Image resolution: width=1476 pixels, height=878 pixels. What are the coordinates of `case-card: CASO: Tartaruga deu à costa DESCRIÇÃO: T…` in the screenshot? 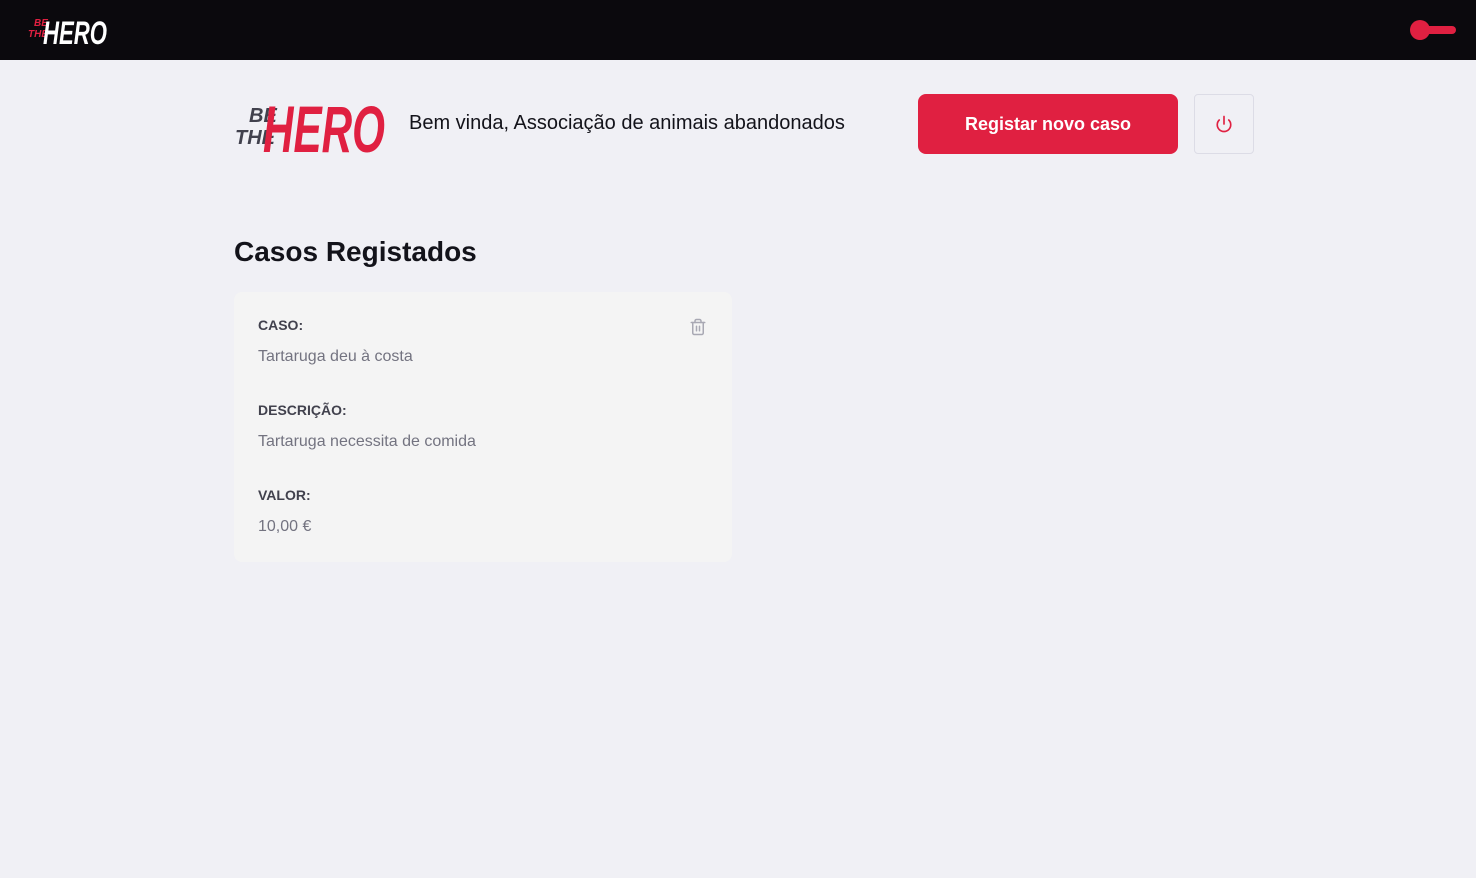 It's located at (483, 427).